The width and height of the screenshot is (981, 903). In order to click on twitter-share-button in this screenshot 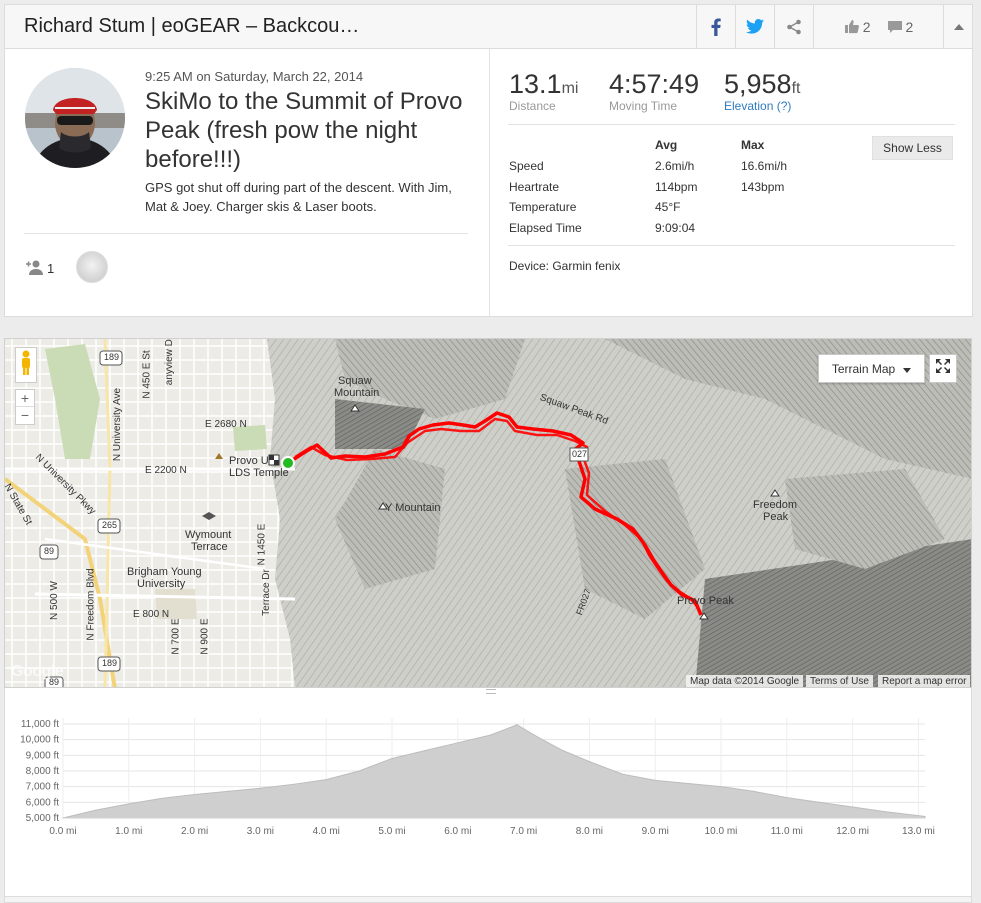, I will do `click(754, 26)`.